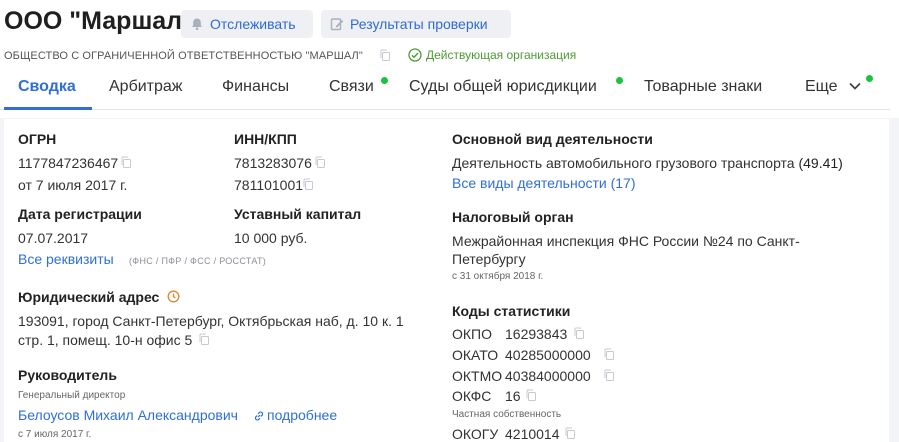 This screenshot has height=442, width=899. Describe the element at coordinates (544, 183) in the screenshot. I see `all-activities-link: Все виды деятельности (17)` at that location.